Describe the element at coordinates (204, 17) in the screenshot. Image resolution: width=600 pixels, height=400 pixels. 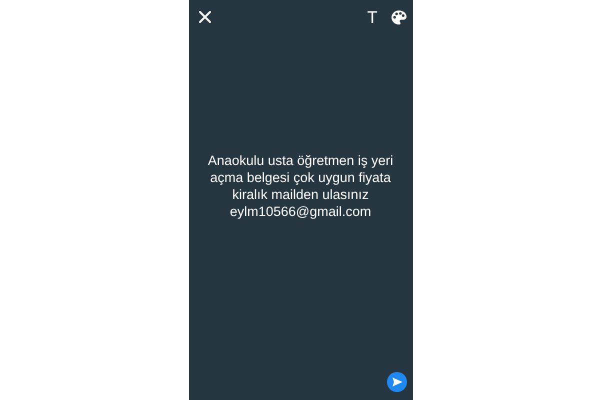
I see `close-icon` at that location.